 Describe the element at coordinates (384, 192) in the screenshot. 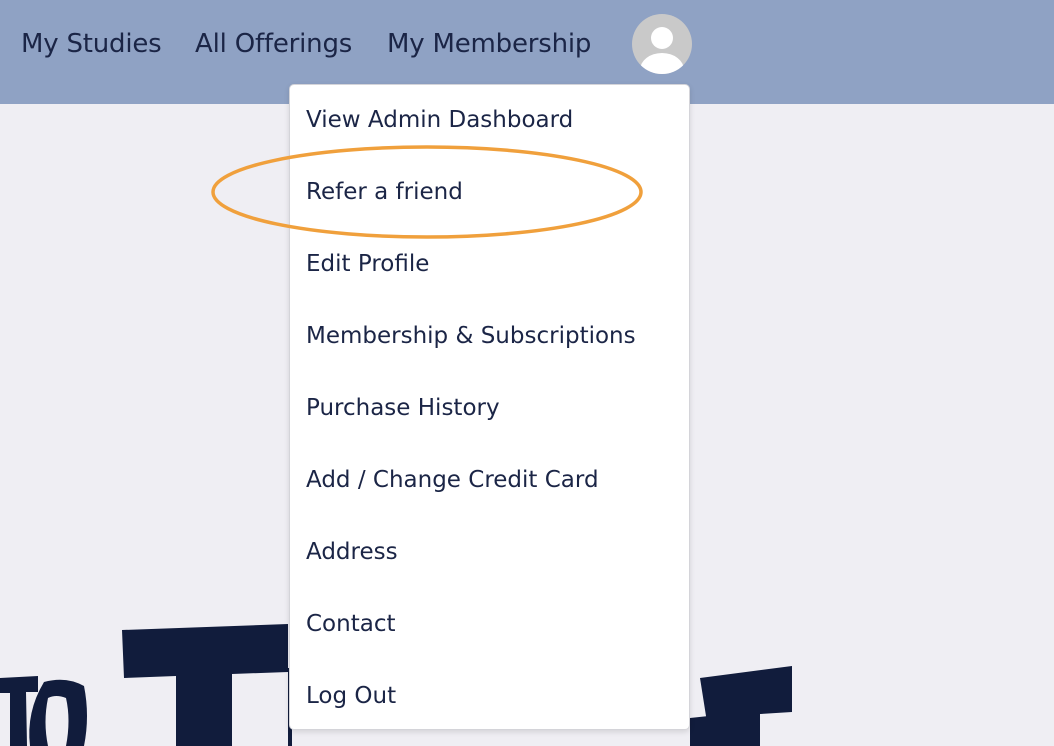

I see `menu-item-refer-a-friend: Refer a friend` at that location.